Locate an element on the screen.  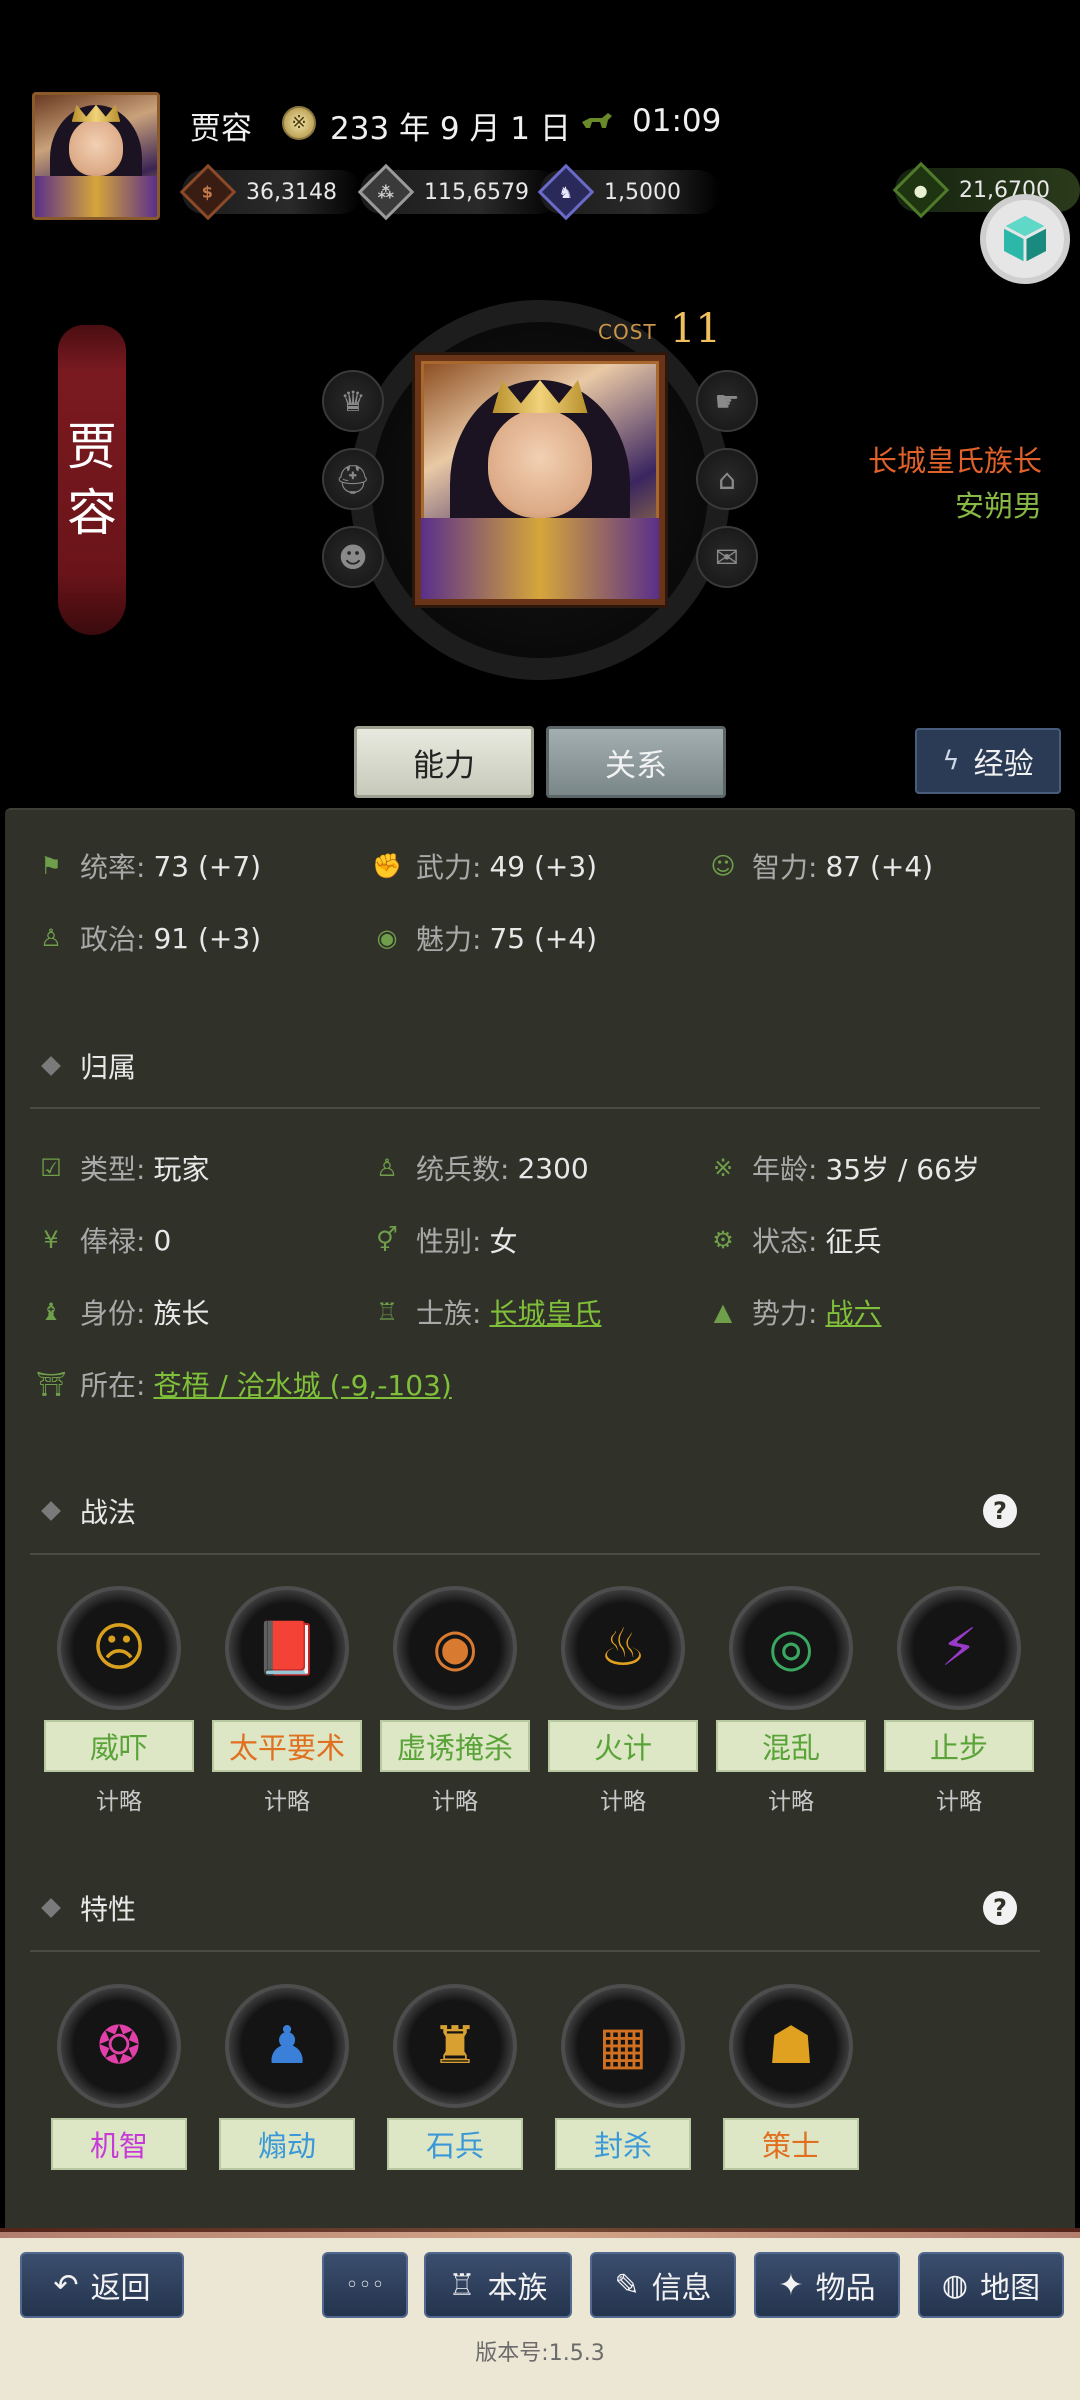
spellbook-icon: 📕 is located at coordinates (287, 1648).